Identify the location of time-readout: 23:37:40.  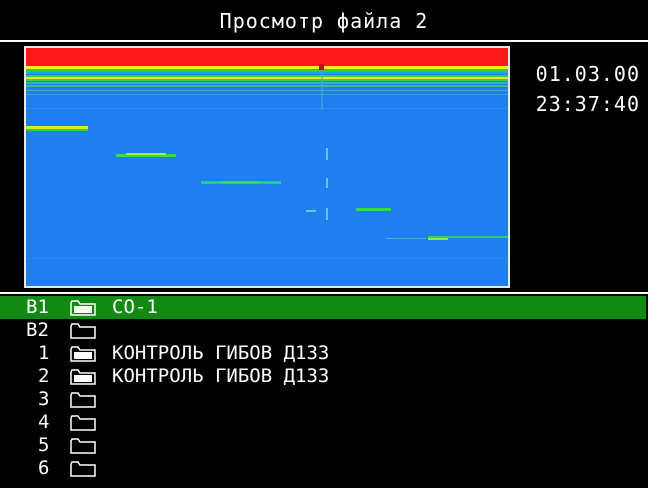
(587, 104).